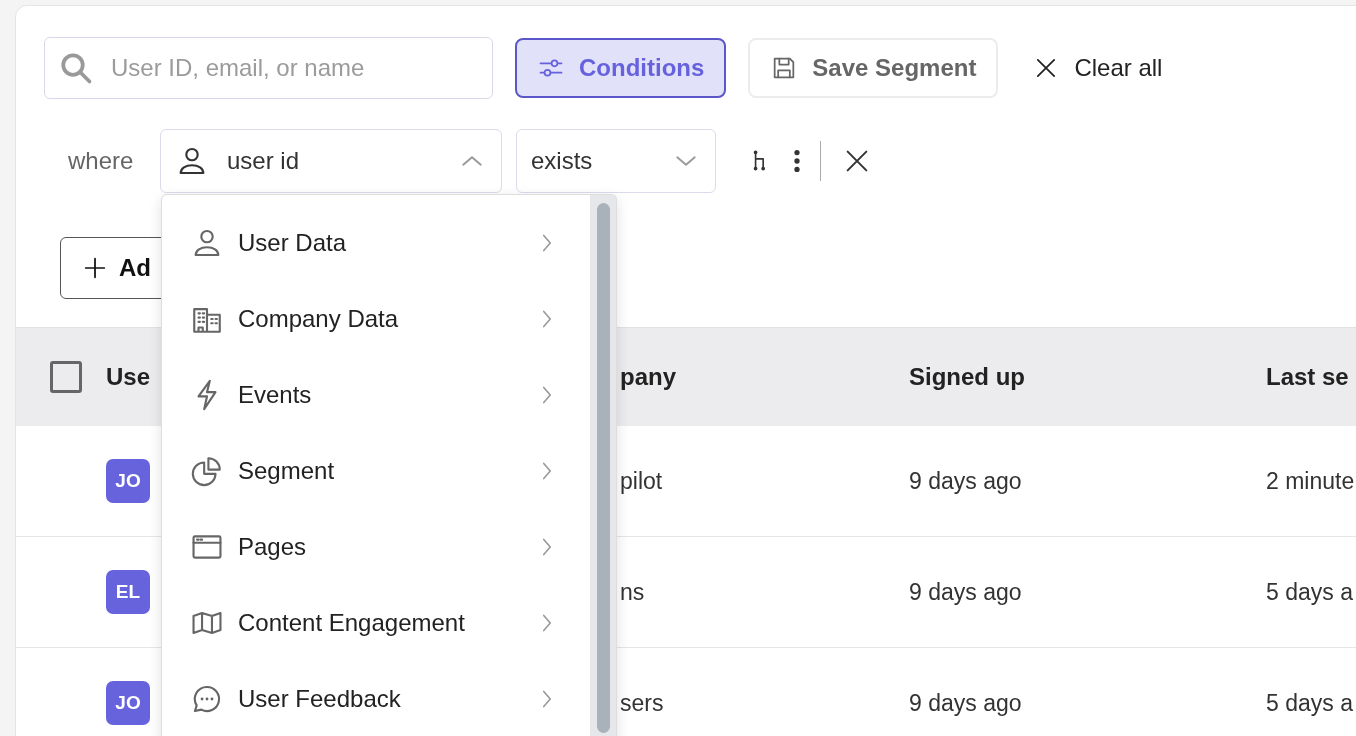 Image resolution: width=1356 pixels, height=736 pixels. I want to click on column-header: pany, so click(648, 376).